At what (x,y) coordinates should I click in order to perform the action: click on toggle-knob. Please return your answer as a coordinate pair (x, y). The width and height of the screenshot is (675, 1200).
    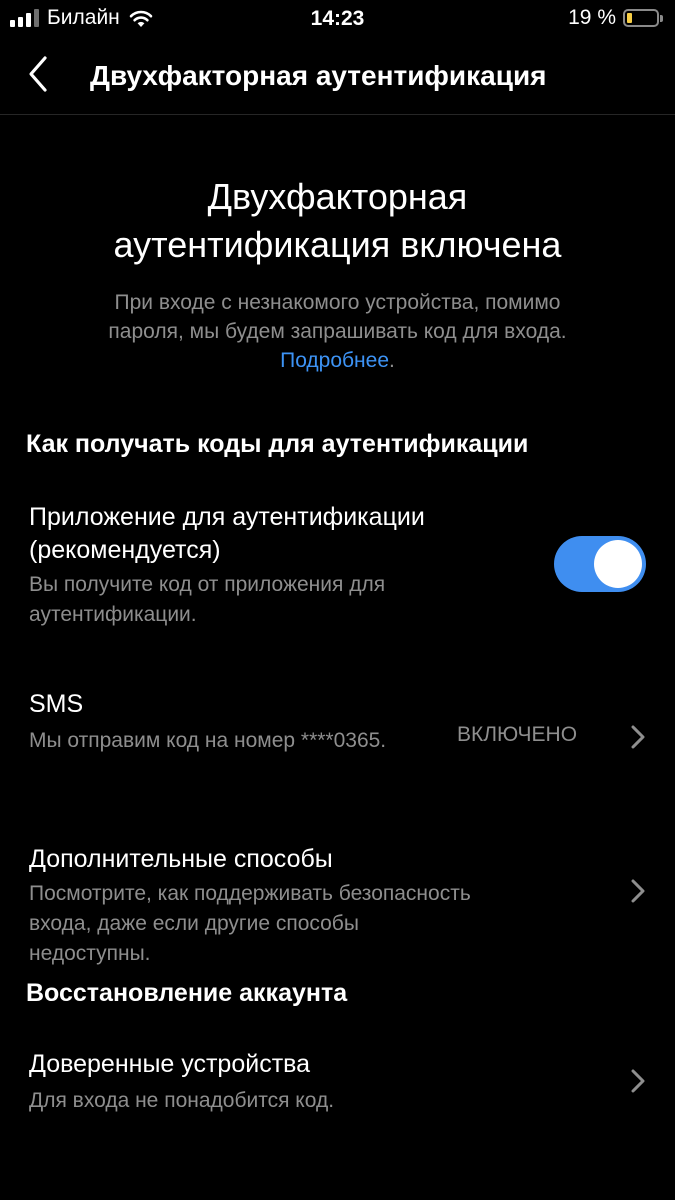
    Looking at the image, I should click on (618, 564).